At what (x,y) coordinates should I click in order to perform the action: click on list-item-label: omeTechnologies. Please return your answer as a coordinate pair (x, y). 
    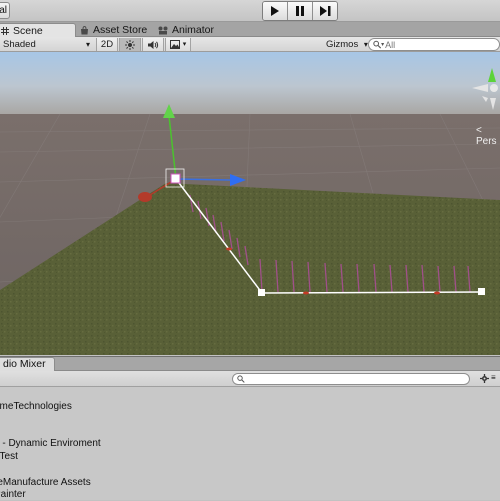
    Looking at the image, I should click on (36, 406).